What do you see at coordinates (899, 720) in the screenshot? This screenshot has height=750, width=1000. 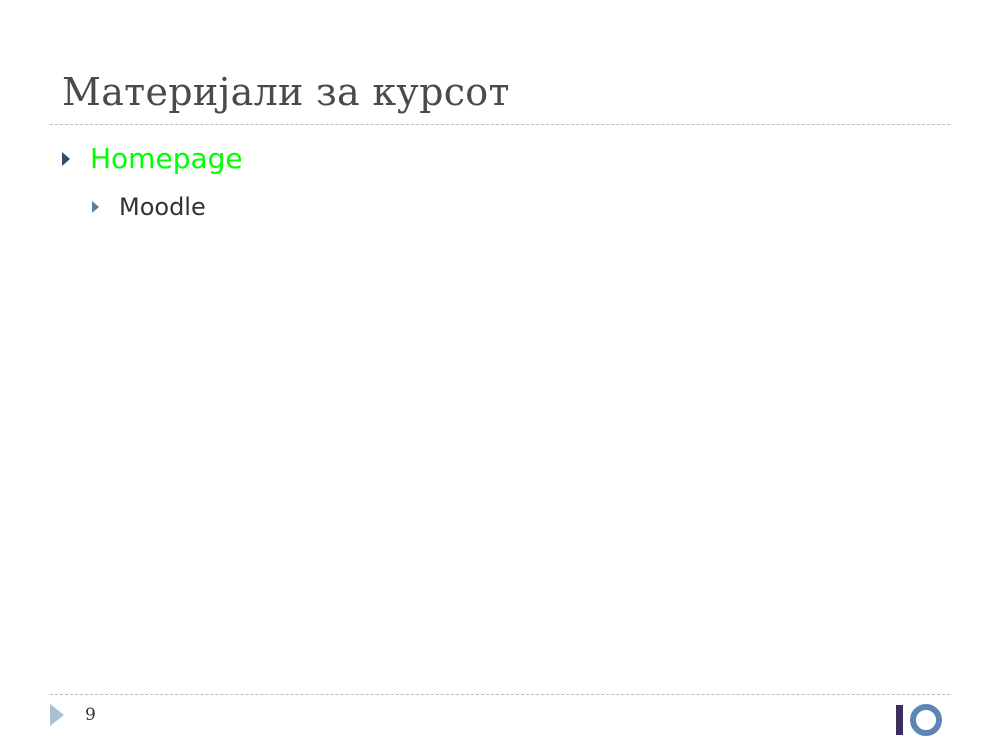 I see `logo-bar` at bounding box center [899, 720].